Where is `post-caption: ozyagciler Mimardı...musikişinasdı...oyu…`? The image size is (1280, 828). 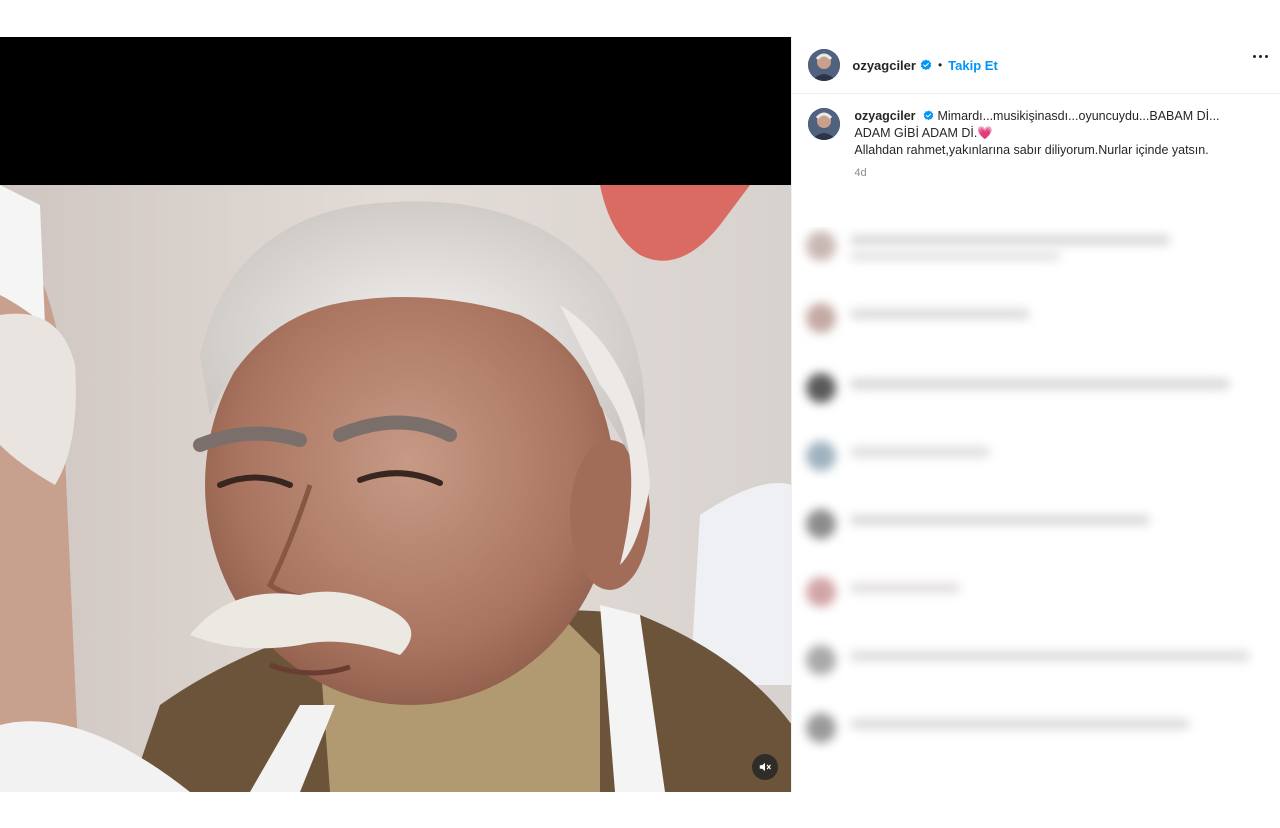 post-caption: ozyagciler Mimardı...musikişinasdı...oyu… is located at coordinates (1036, 138).